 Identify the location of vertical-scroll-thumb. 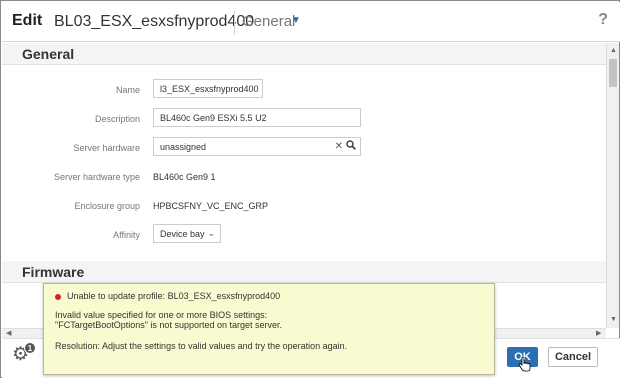
(613, 73).